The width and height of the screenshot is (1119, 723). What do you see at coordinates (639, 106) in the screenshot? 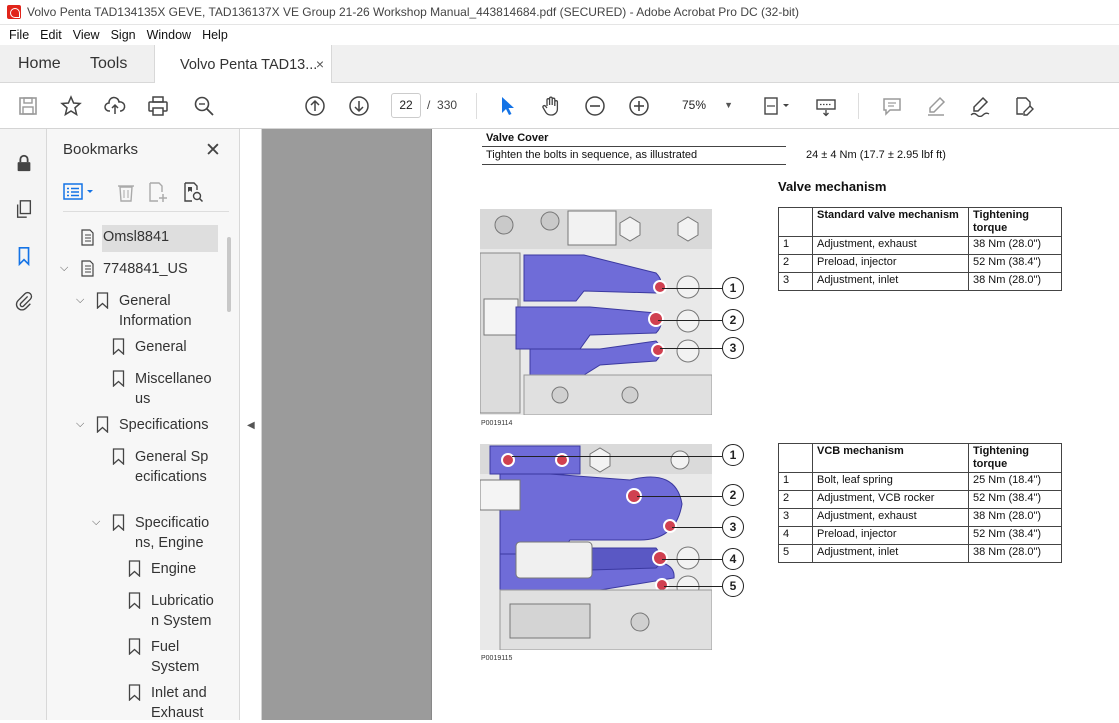
I see `zoom-in-icon` at bounding box center [639, 106].